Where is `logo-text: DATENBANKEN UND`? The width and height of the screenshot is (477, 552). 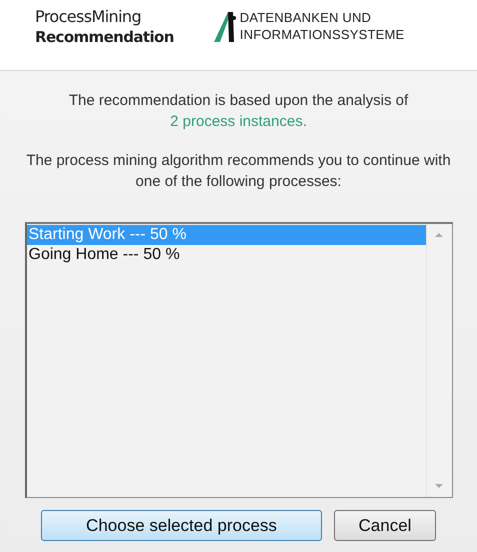
logo-text: DATENBANKEN UND is located at coordinates (306, 17).